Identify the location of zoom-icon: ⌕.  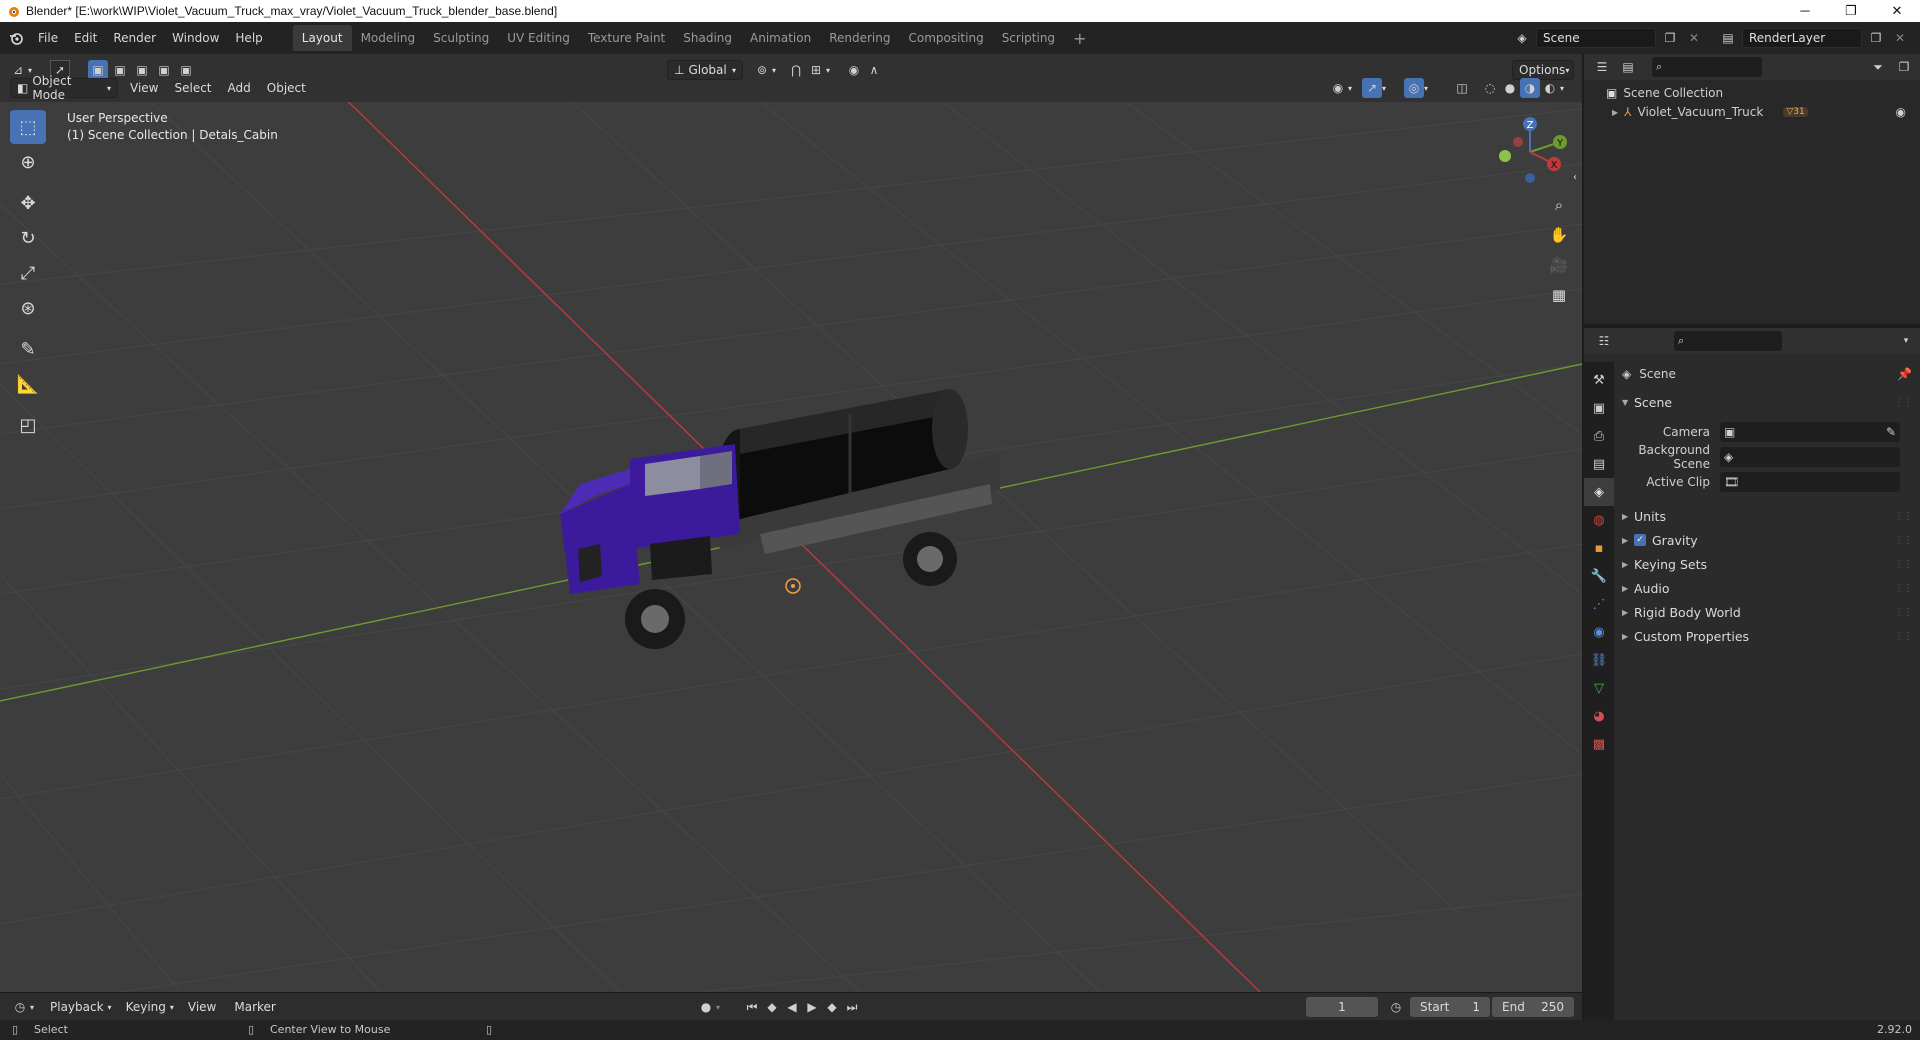
(1559, 205).